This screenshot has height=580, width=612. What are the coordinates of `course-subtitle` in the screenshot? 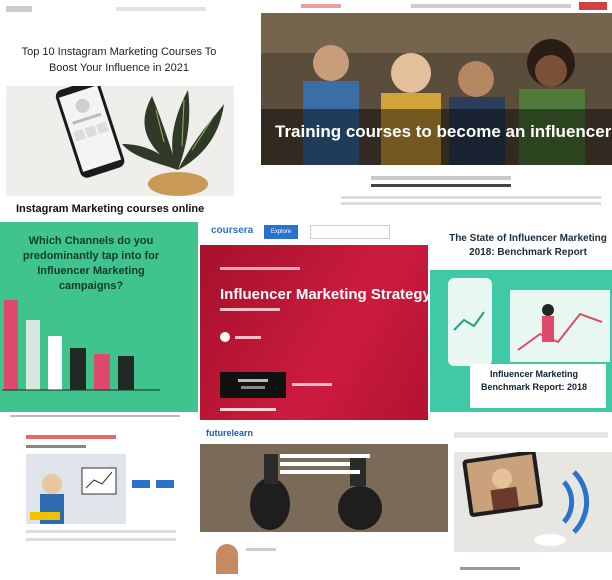 It's located at (56, 447).